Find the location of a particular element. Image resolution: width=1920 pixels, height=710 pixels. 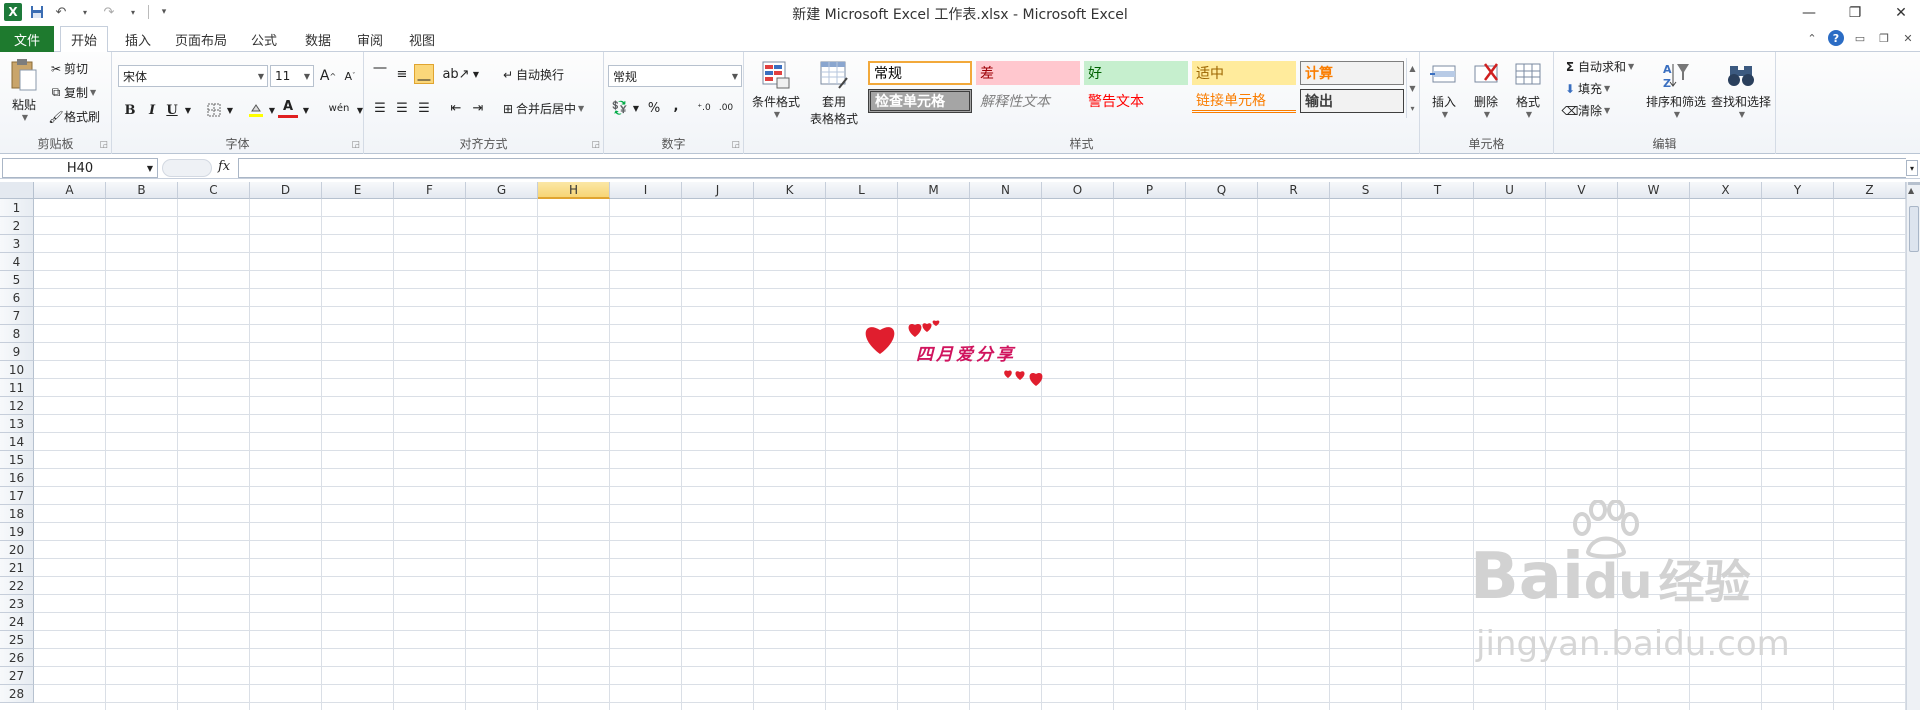

font-size-field: 11 ▼ is located at coordinates (292, 76).